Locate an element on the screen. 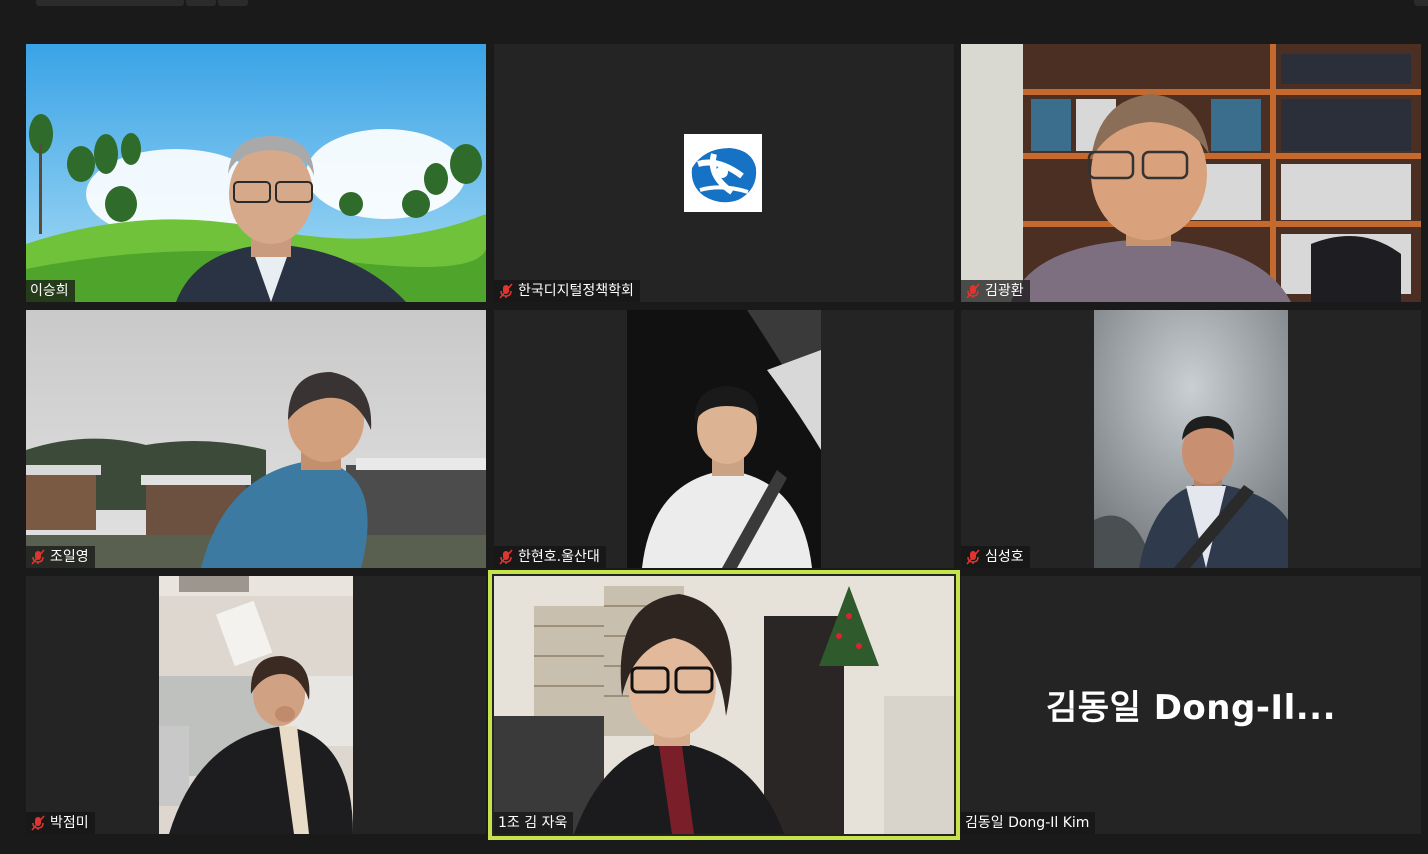  participant-name: 김동일 Dong-Il Kim is located at coordinates (1027, 823).